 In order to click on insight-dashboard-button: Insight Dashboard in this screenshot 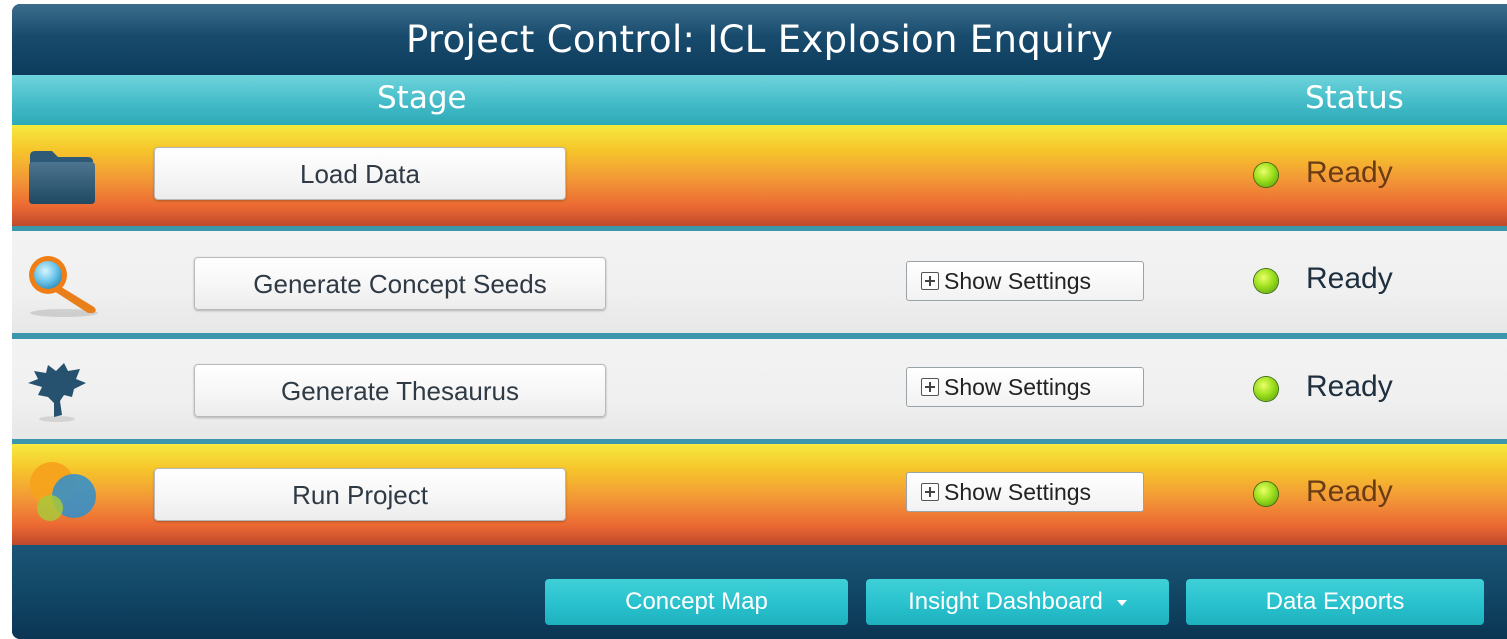, I will do `click(1017, 602)`.